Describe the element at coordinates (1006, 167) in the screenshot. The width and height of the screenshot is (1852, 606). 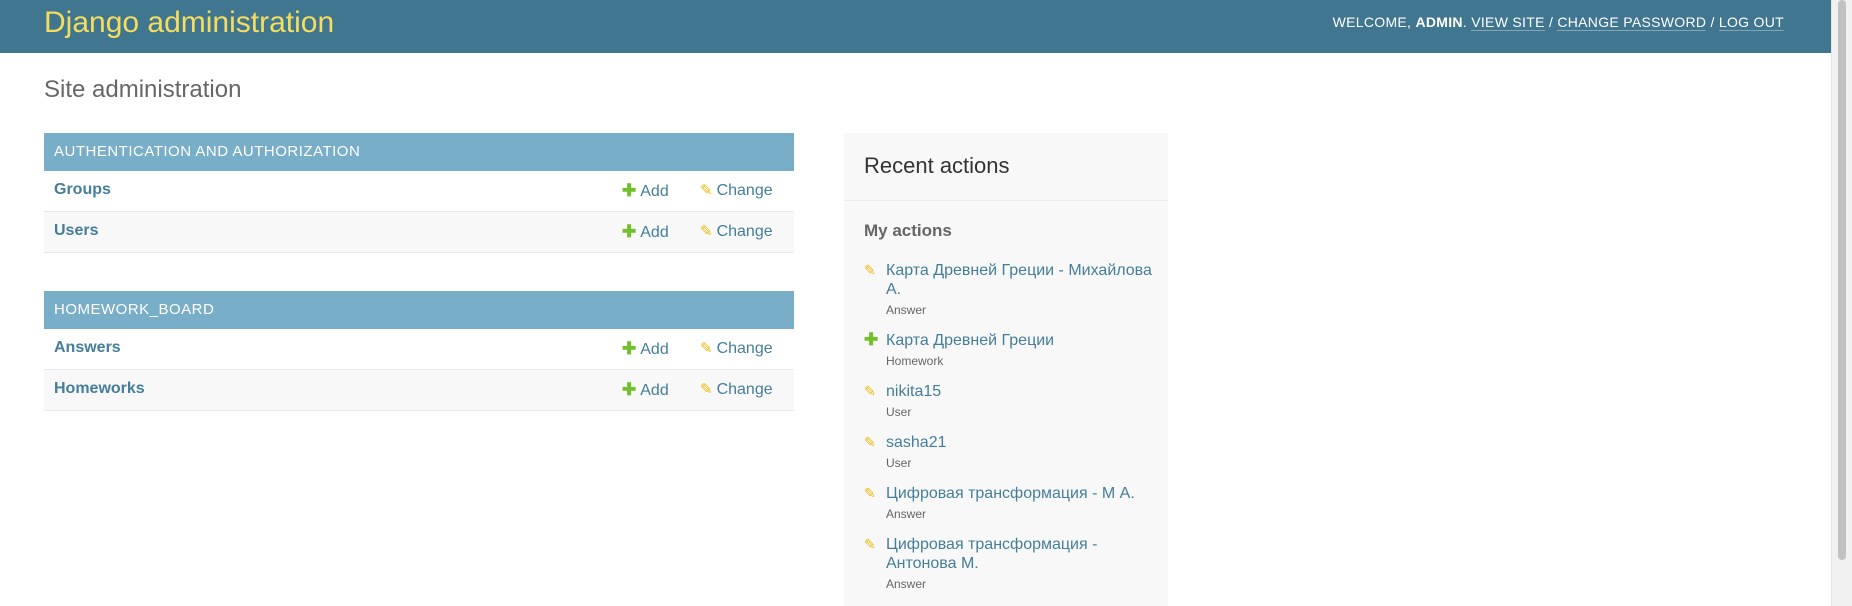
I see `recent-actions-title: Recent actions` at that location.